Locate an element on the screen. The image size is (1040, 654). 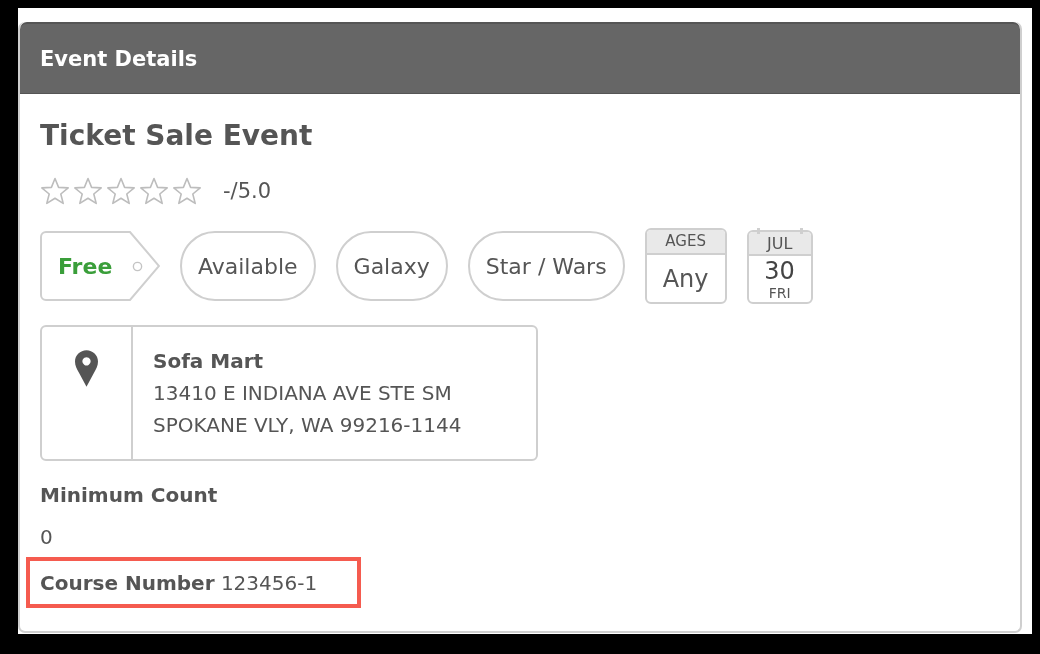
panel-title: Event Details is located at coordinates (119, 58).